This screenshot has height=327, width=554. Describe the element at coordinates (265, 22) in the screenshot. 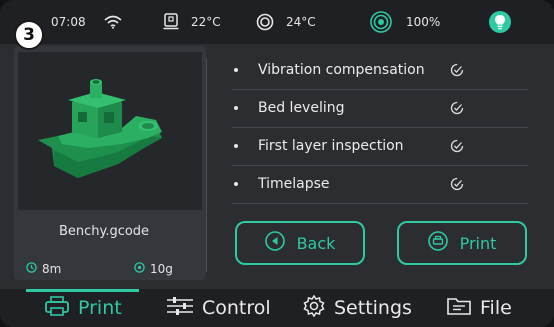

I see `nozzle-icon` at that location.